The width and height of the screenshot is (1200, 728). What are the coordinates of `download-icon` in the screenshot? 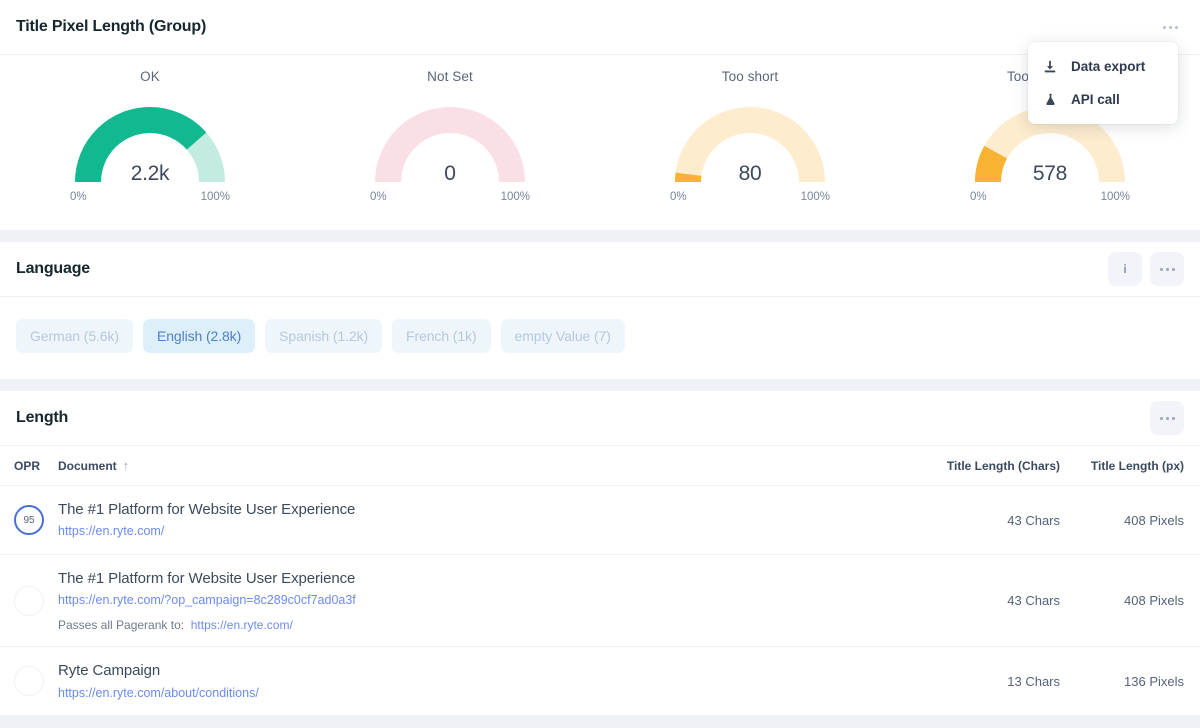 It's located at (1050, 67).